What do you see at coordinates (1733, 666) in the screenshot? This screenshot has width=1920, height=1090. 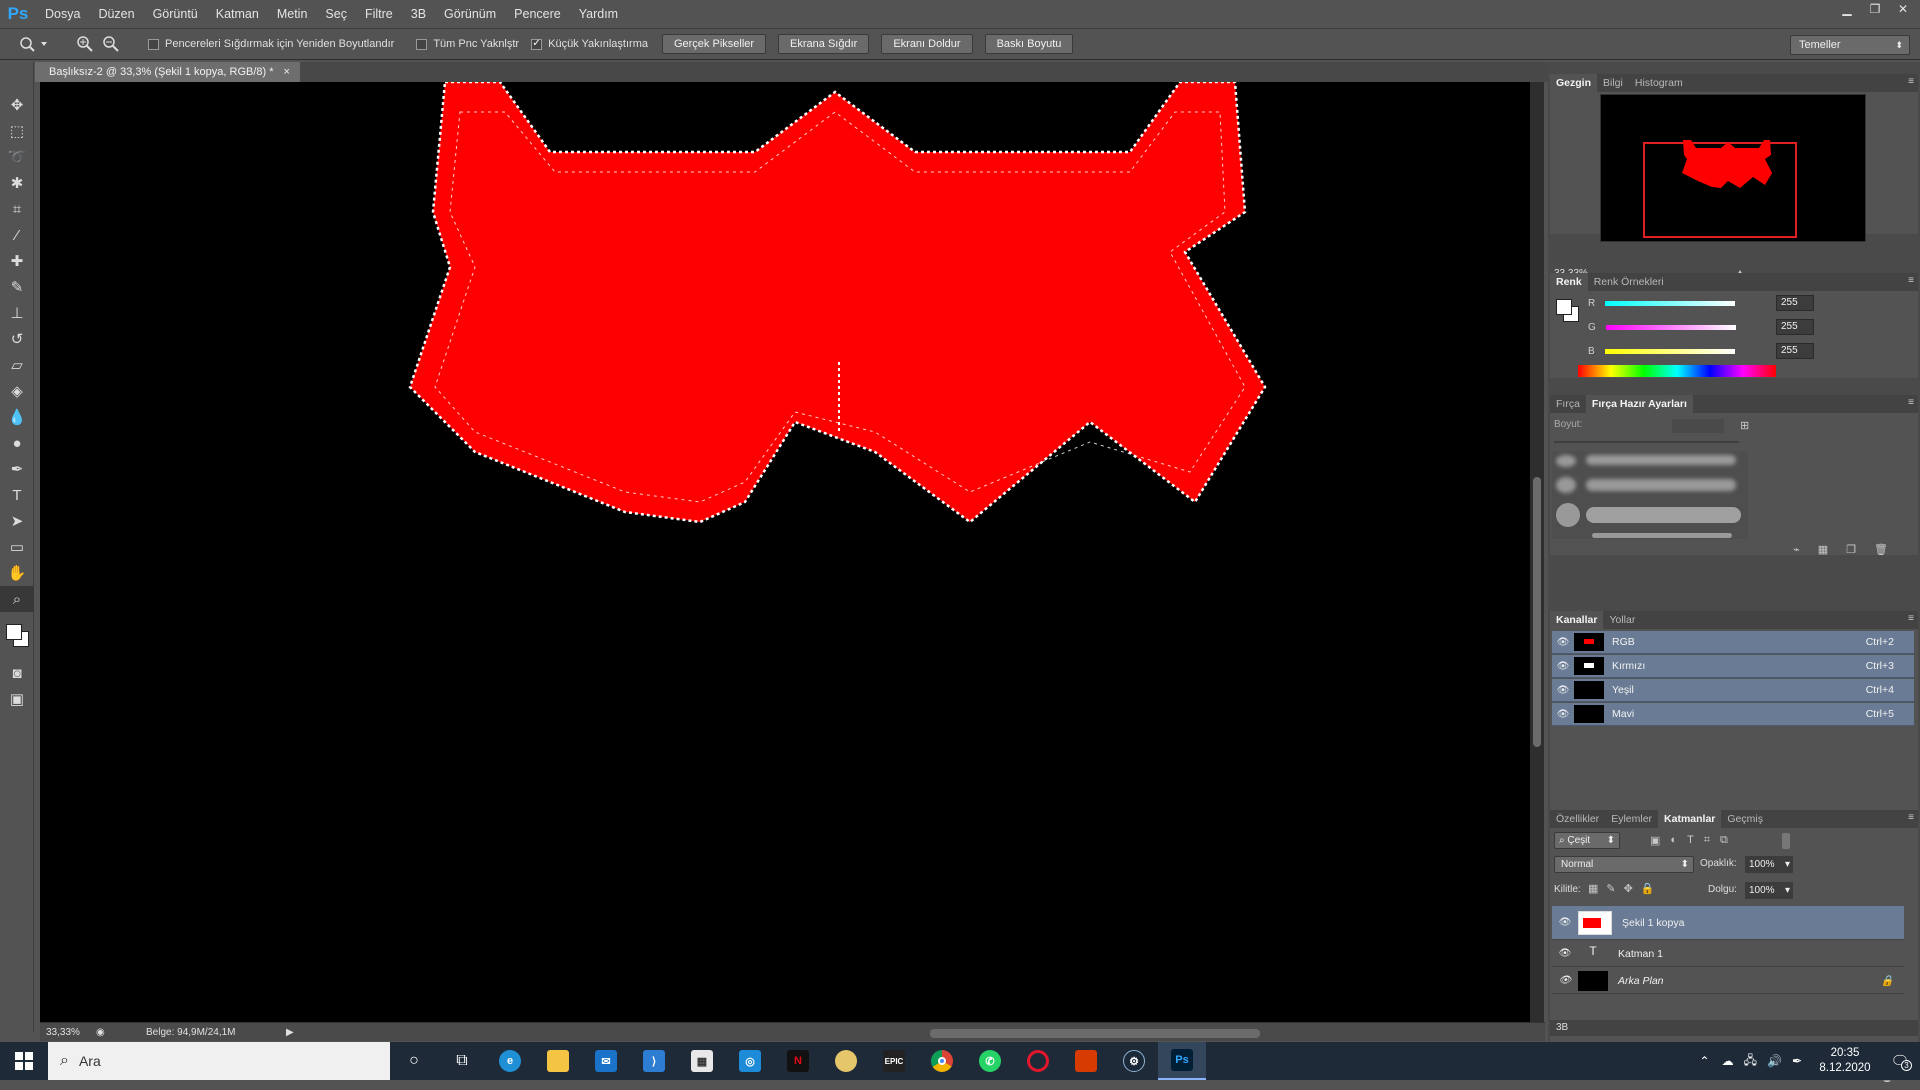 I see `channel-row-red: 👁 Kırmızı Ctrl+3` at bounding box center [1733, 666].